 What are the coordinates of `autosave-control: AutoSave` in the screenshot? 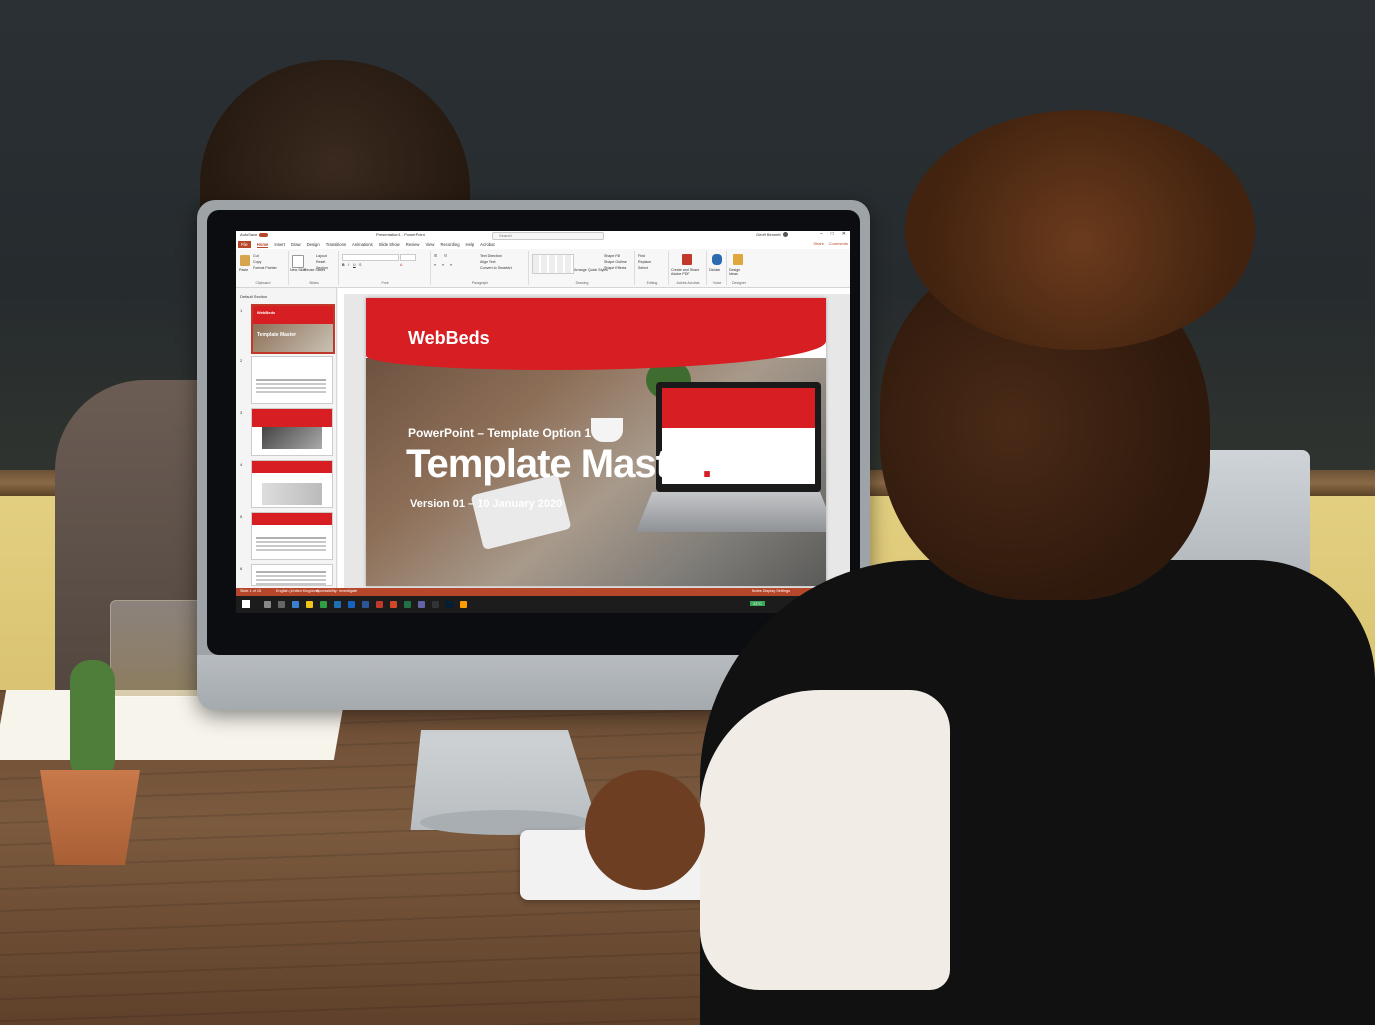 It's located at (254, 234).